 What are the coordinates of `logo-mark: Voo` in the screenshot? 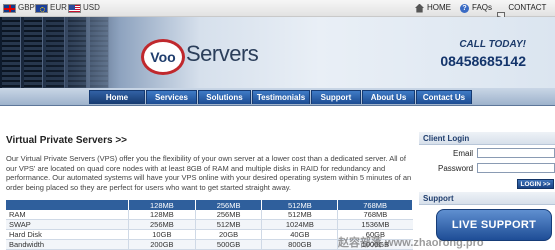 It's located at (163, 57).